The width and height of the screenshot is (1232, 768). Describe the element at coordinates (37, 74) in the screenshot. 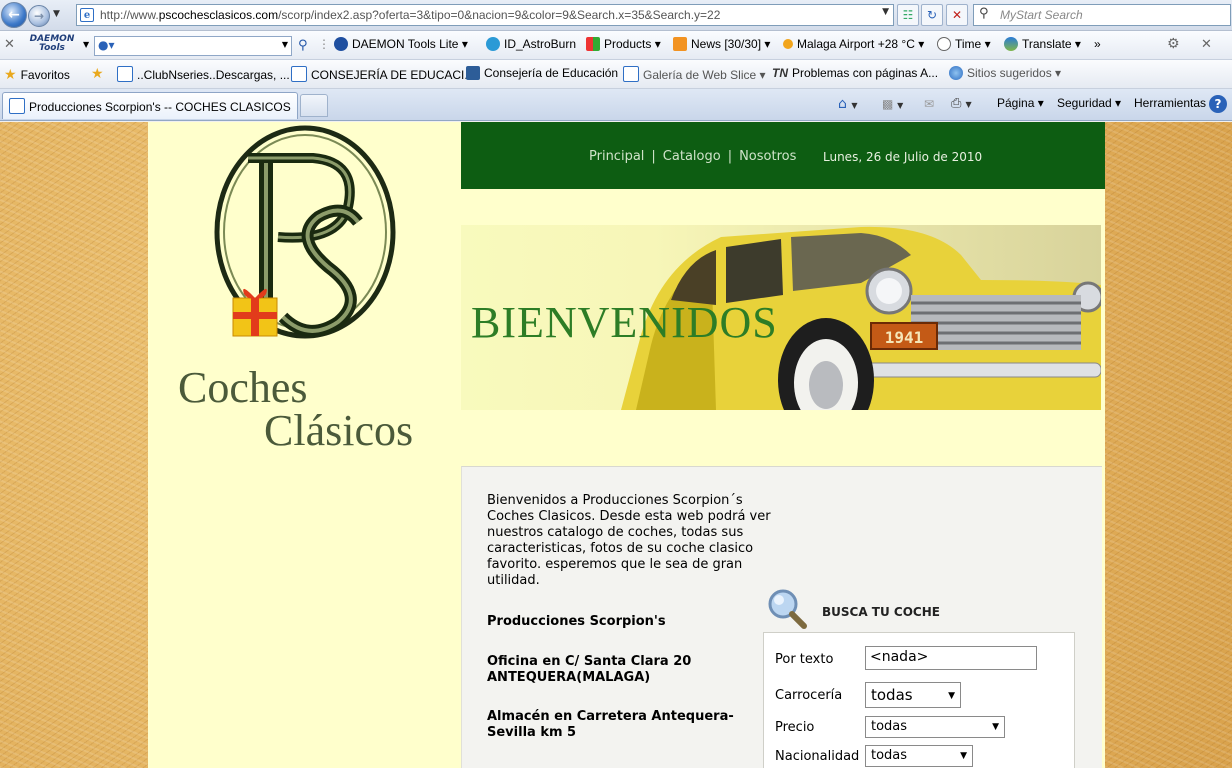

I see `favorites-button: ★ Favoritos` at that location.